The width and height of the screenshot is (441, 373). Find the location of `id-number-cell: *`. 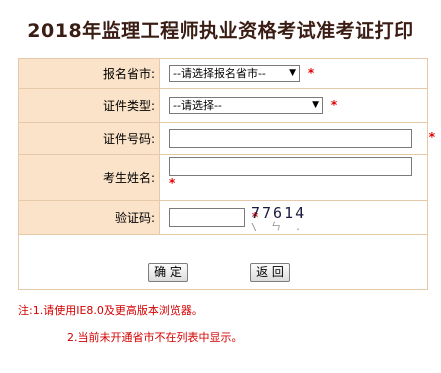

id-number-cell: * is located at coordinates (297, 138).